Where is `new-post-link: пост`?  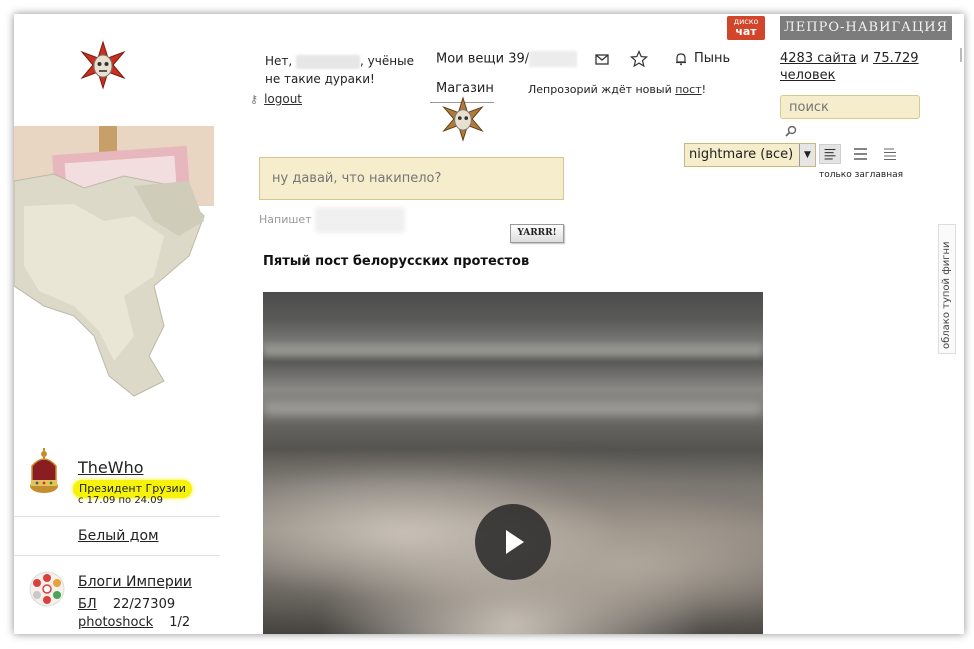
new-post-link: пост is located at coordinates (688, 89).